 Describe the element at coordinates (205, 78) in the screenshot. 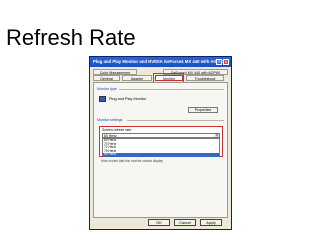

I see `tab-troubleshoot: Troubleshoot` at that location.